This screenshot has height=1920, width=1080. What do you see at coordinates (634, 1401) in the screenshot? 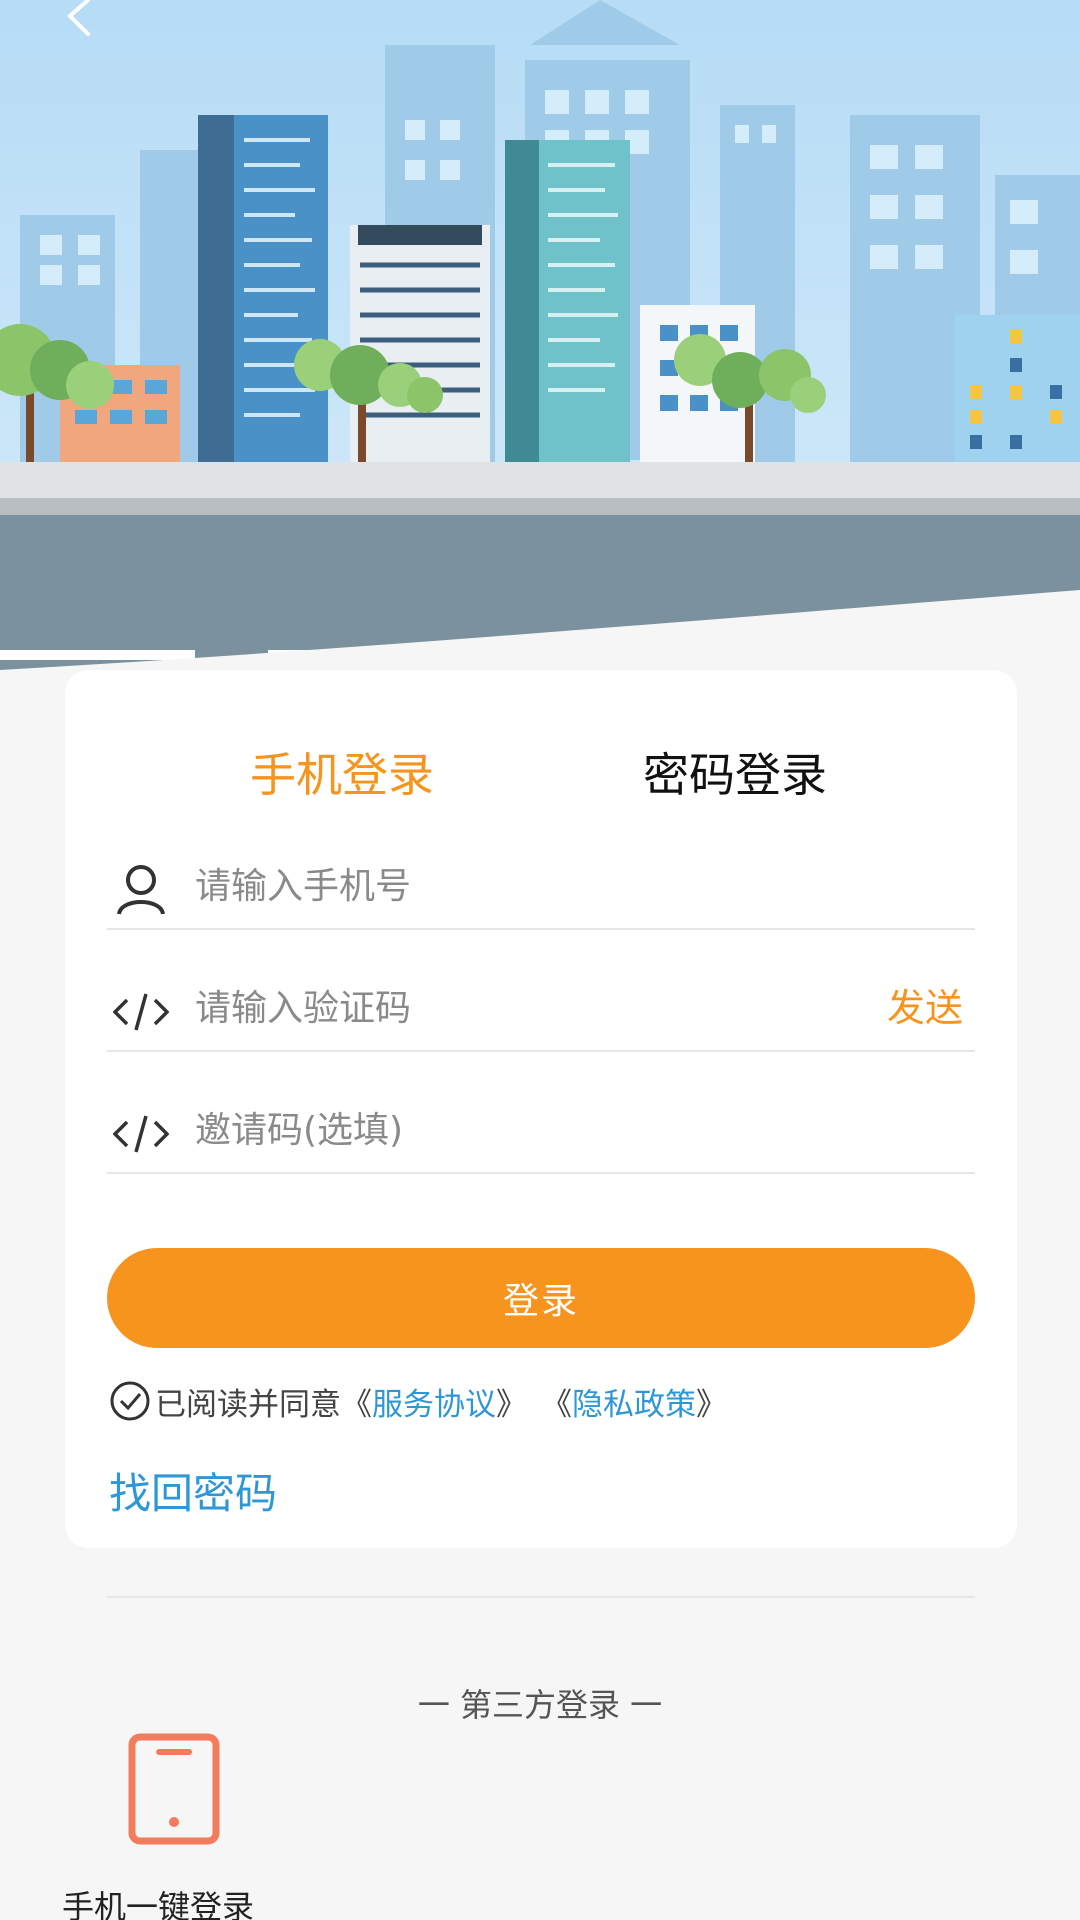
I see `privacy-policy-link: 隐私政策` at bounding box center [634, 1401].